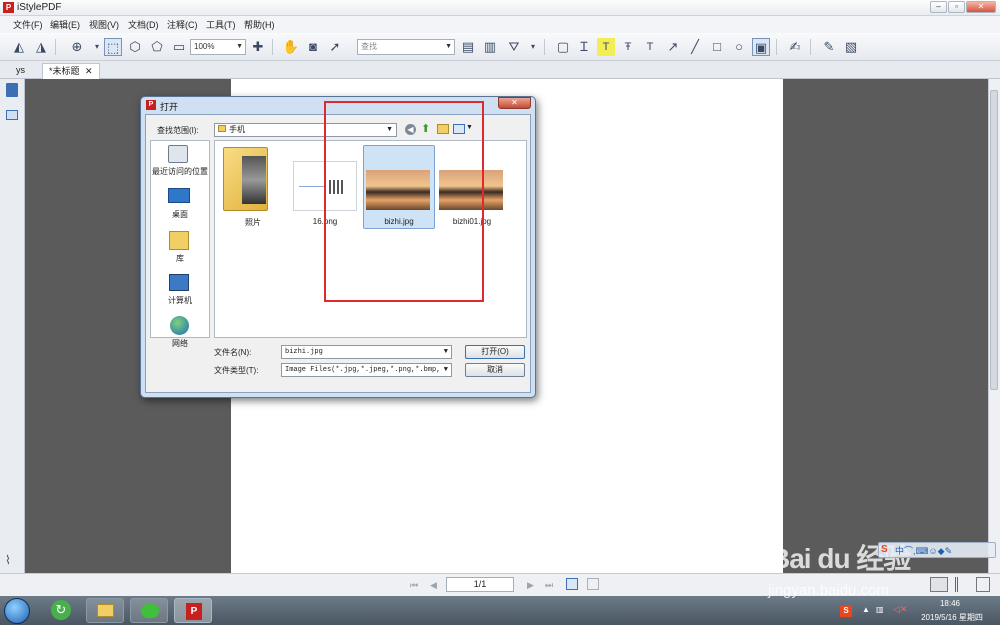 This screenshot has height=625, width=1000. Describe the element at coordinates (846, 611) in the screenshot. I see `ime-icon: S` at that location.